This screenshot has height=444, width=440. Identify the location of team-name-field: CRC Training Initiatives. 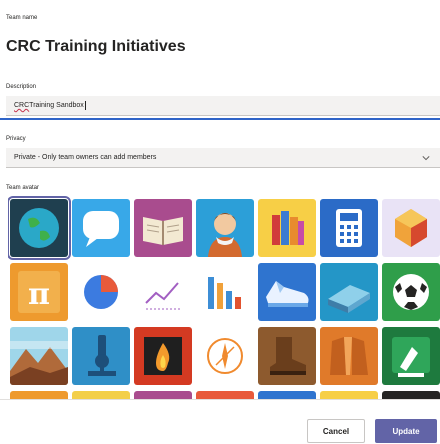
(96, 47).